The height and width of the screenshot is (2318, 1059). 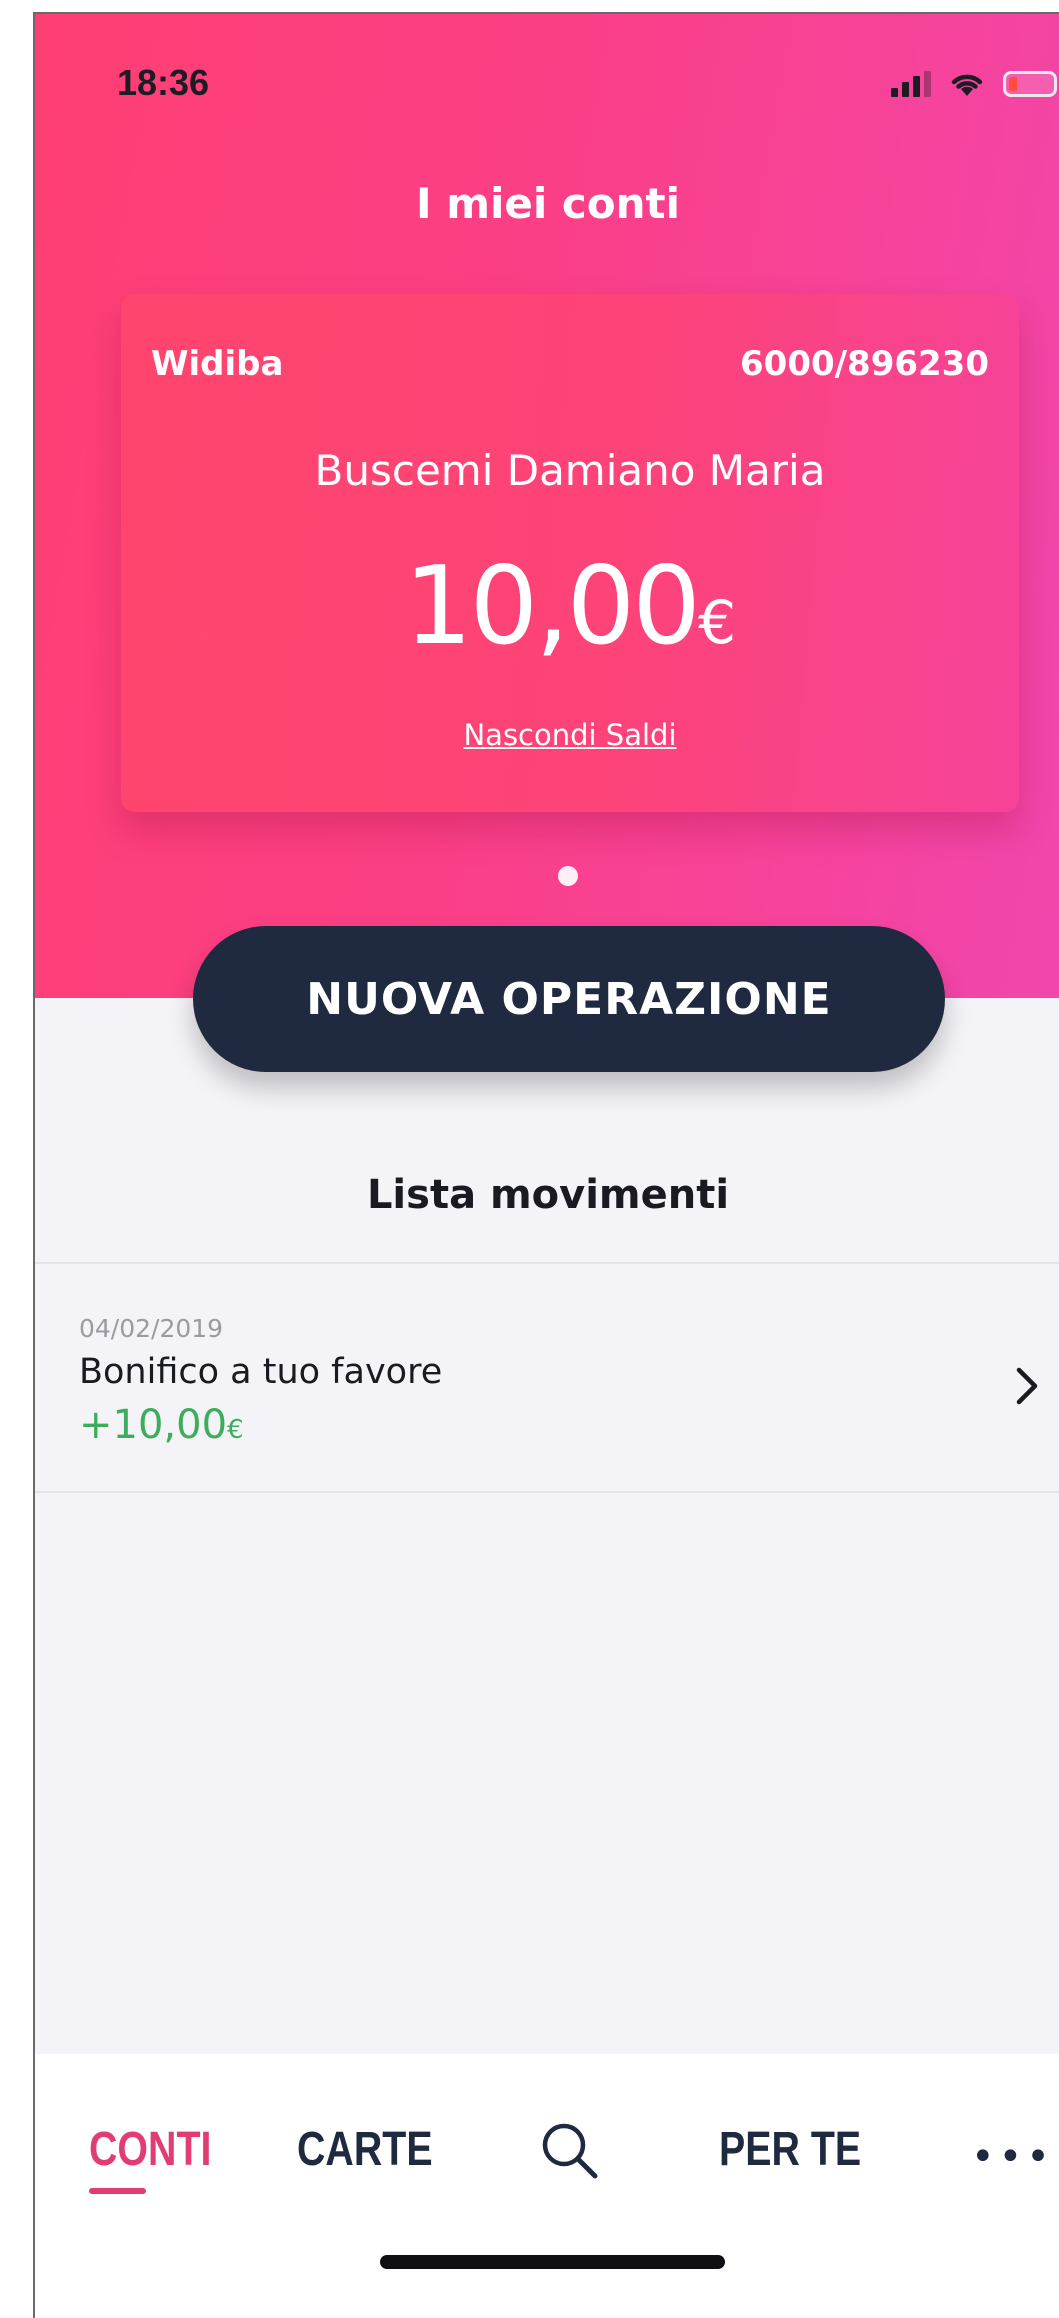 I want to click on account-balance: 10,00€, so click(x=570, y=606).